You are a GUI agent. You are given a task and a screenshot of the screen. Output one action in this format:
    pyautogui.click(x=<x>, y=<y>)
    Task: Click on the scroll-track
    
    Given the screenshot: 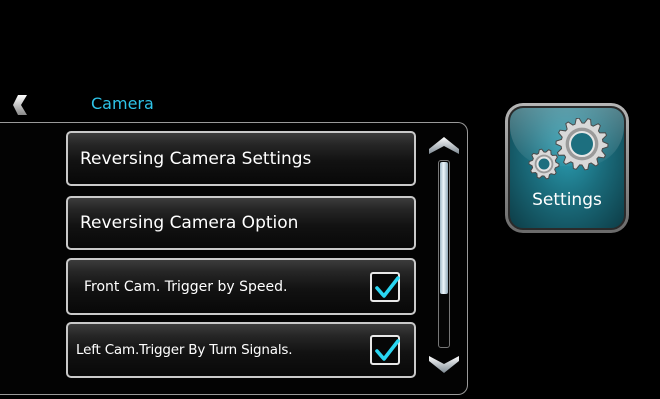 What is the action you would take?
    pyautogui.click(x=444, y=254)
    